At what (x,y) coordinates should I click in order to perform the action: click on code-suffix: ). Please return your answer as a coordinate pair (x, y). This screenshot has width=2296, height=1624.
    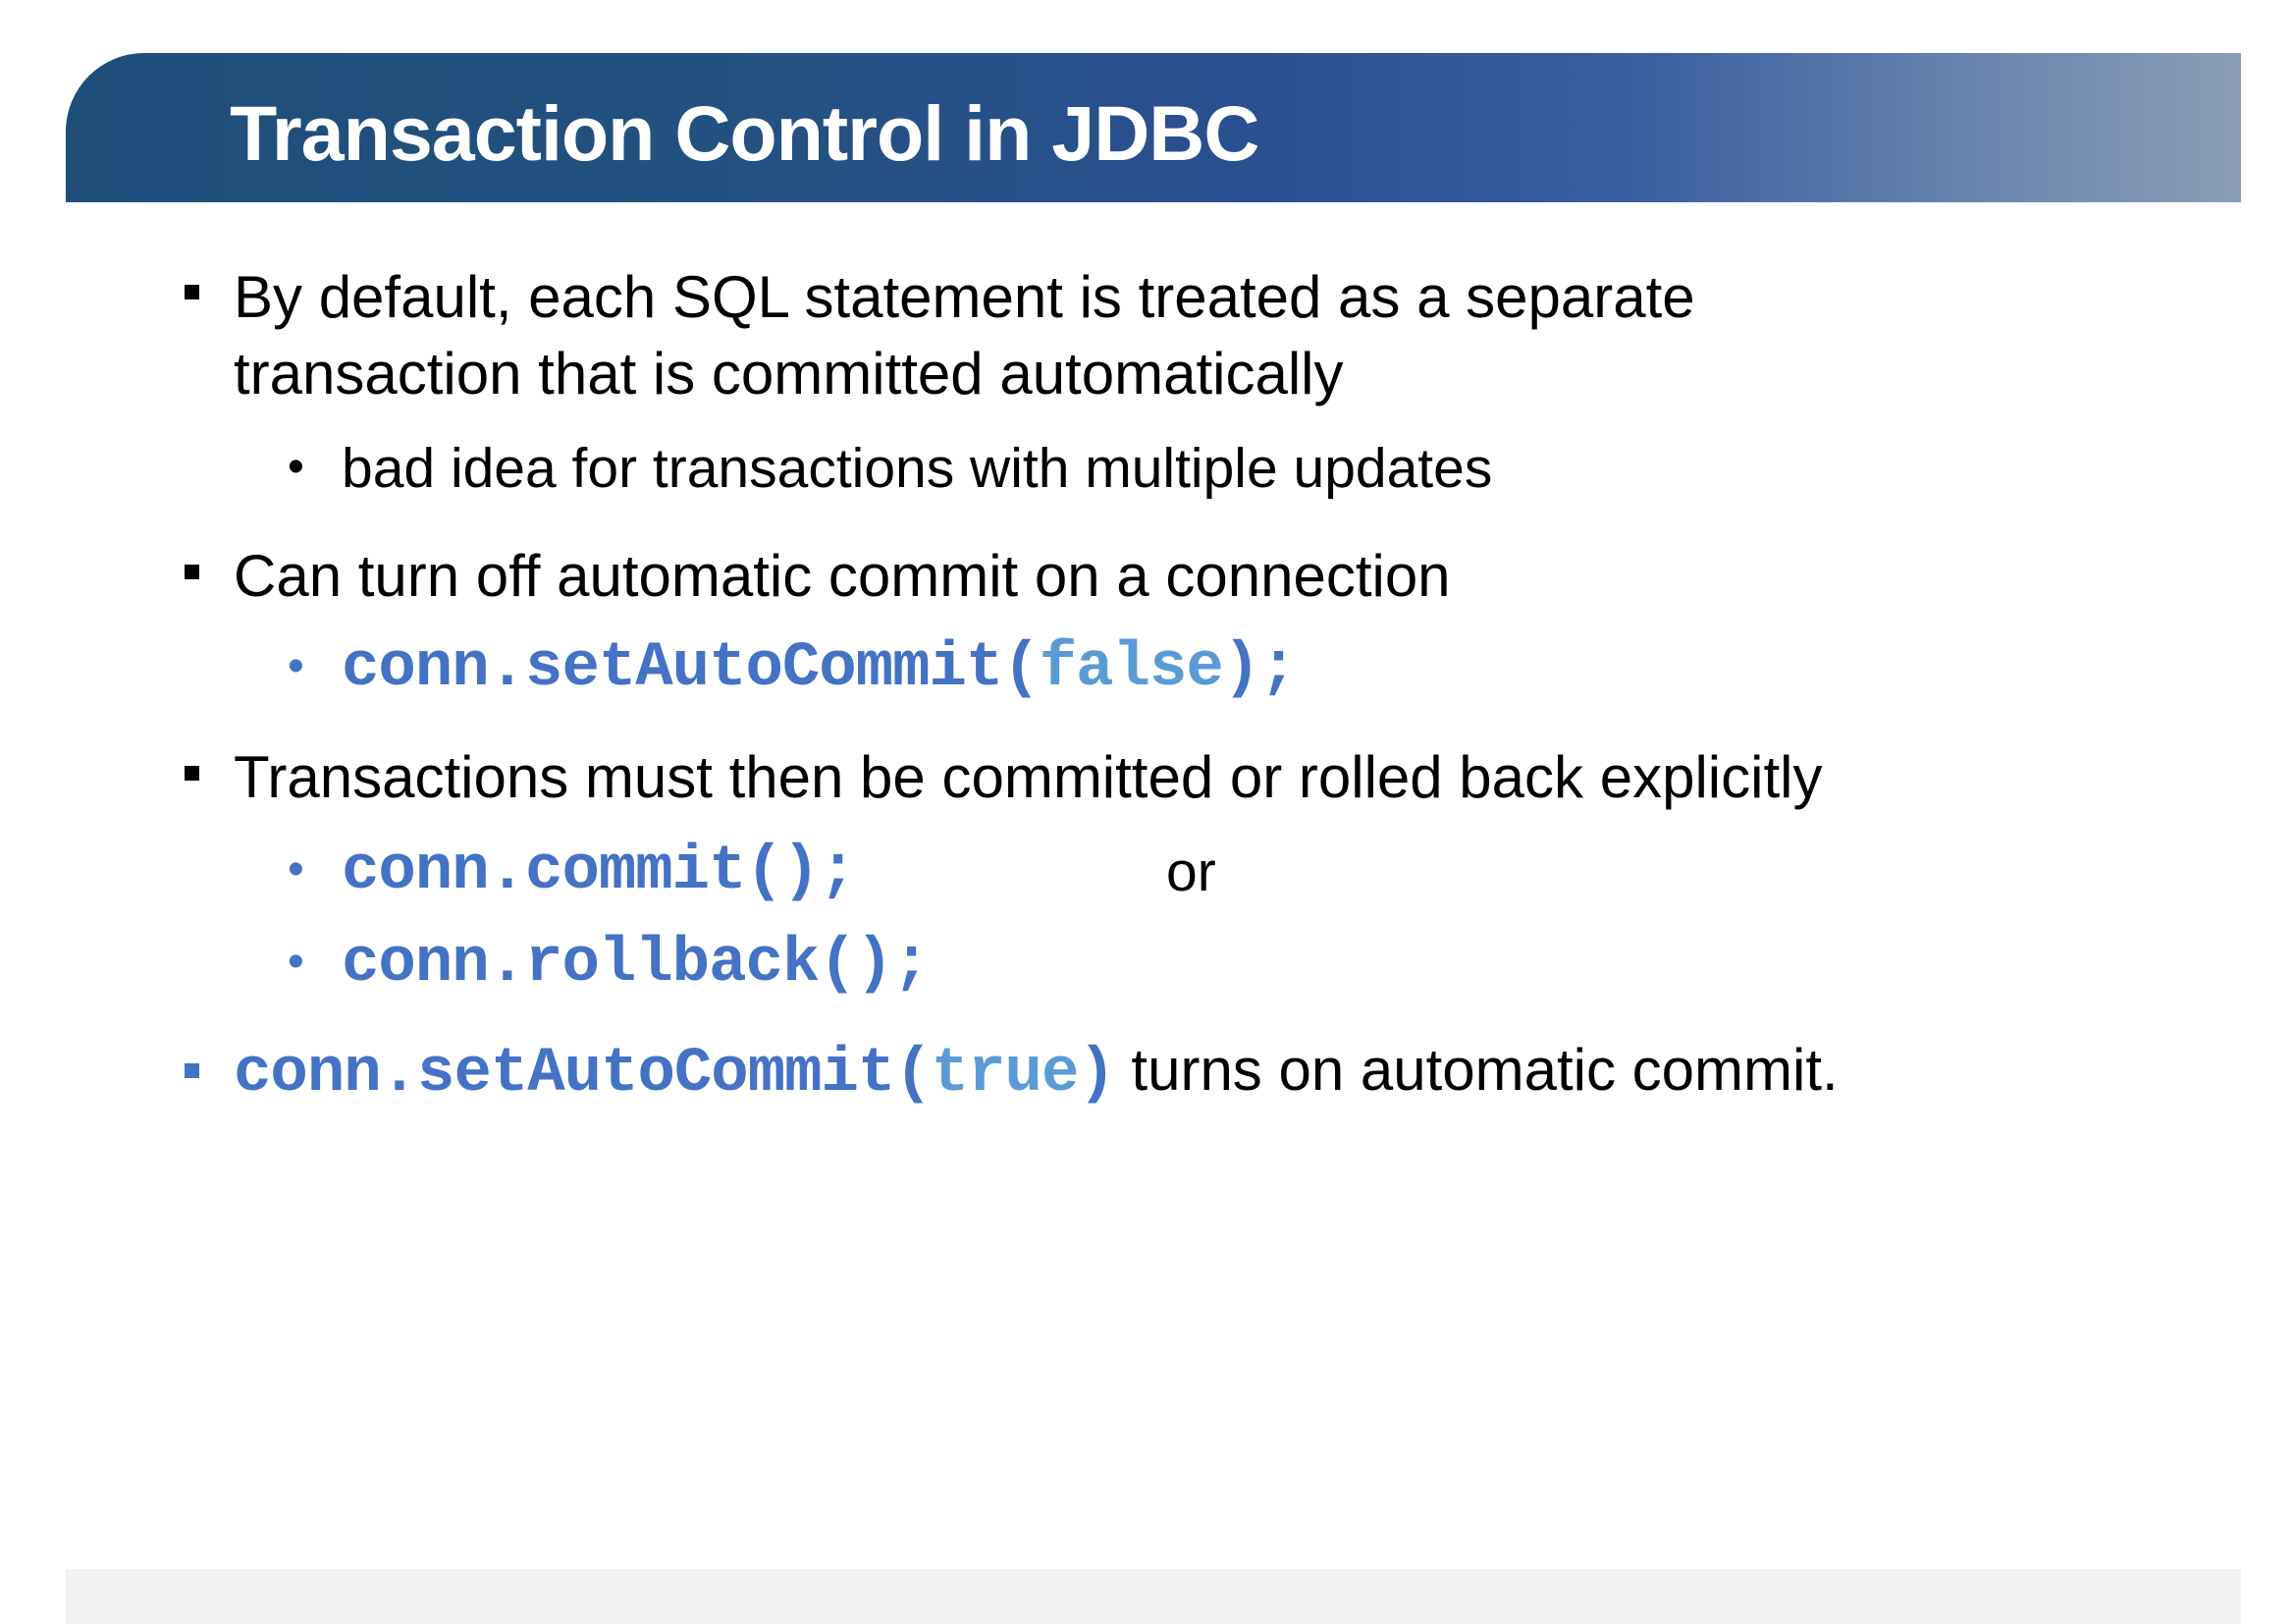
    Looking at the image, I should click on (1096, 1074).